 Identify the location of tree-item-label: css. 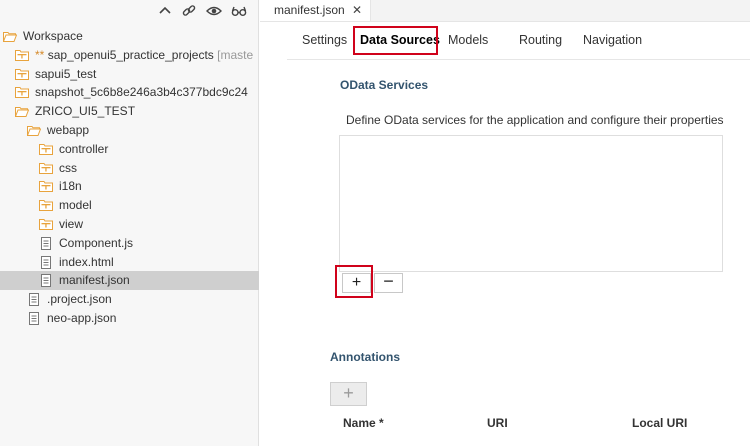
(68, 167).